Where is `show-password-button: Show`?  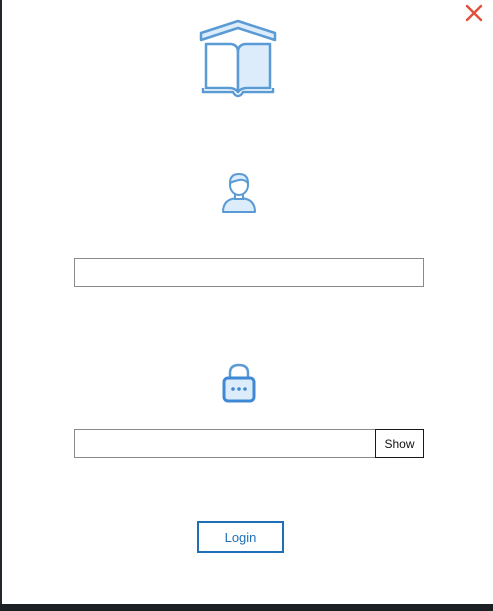 show-password-button: Show is located at coordinates (399, 443).